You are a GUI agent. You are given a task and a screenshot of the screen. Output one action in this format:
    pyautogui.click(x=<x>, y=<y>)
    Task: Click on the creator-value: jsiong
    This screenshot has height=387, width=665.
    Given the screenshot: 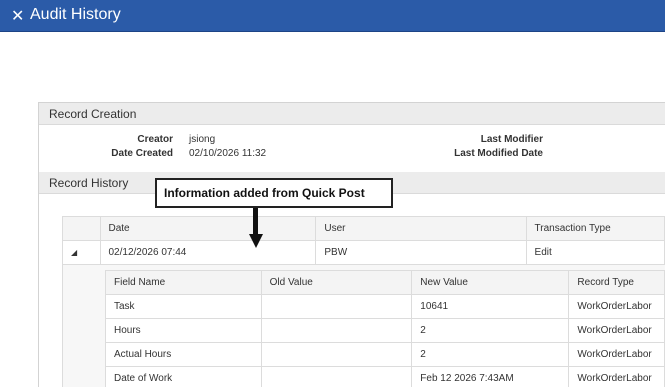 What is the action you would take?
    pyautogui.click(x=202, y=139)
    